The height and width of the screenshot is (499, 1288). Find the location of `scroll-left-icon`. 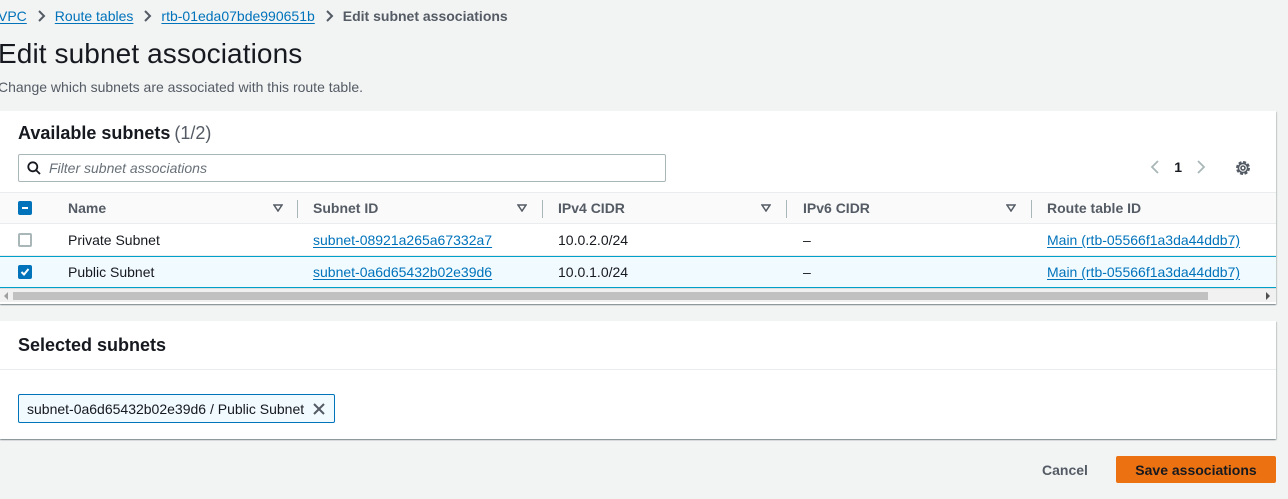

scroll-left-icon is located at coordinates (6, 296).